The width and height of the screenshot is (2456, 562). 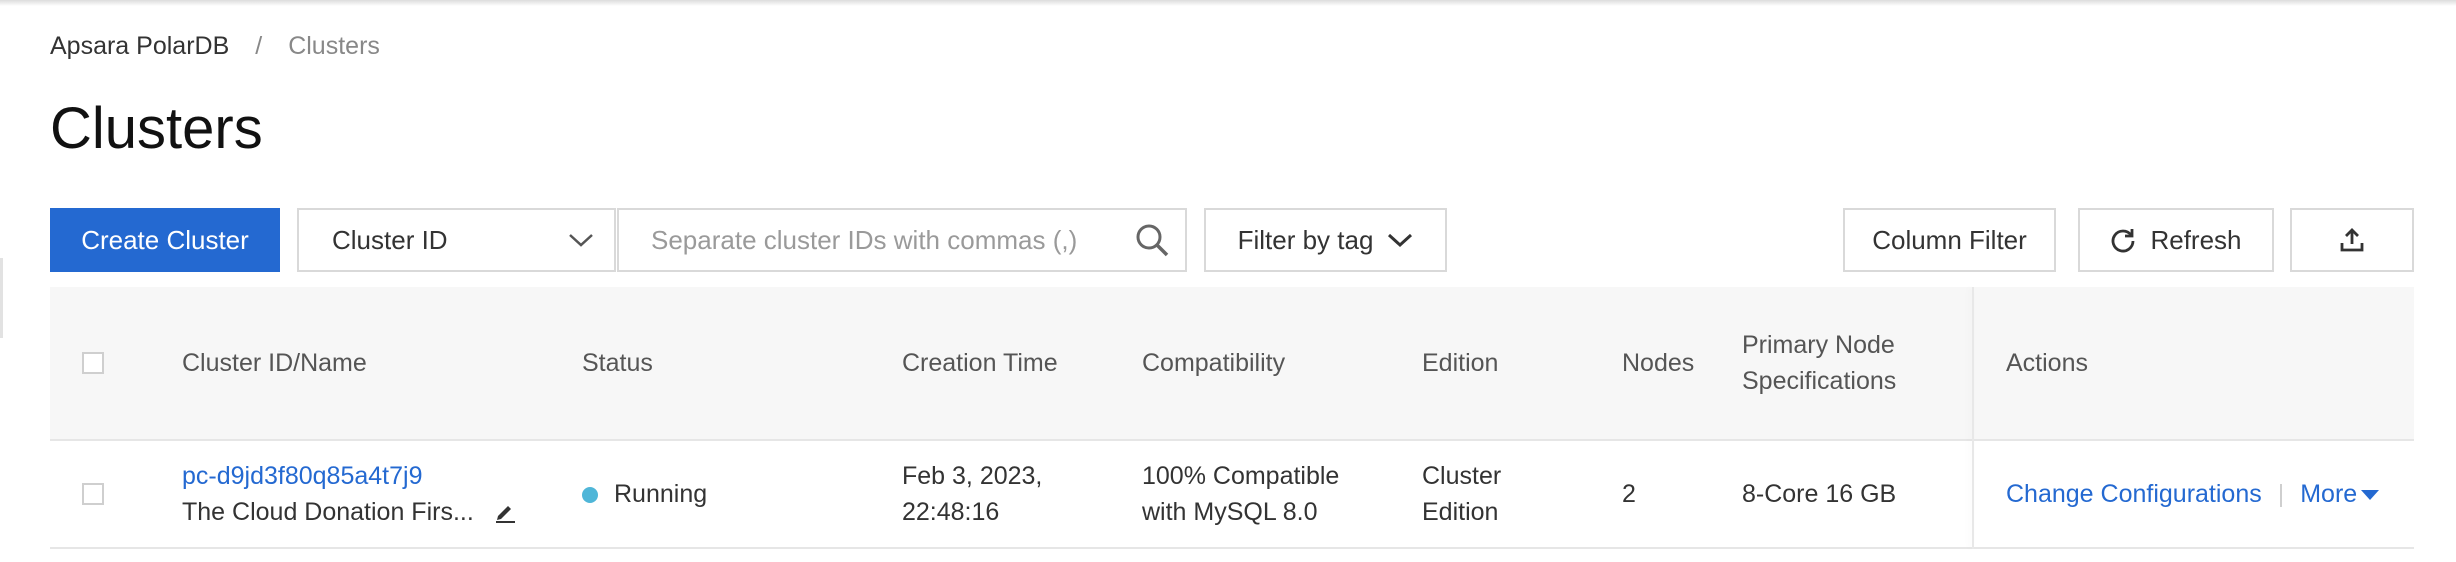 What do you see at coordinates (1305, 239) in the screenshot?
I see `filter-by-tag-label: Filter by tag` at bounding box center [1305, 239].